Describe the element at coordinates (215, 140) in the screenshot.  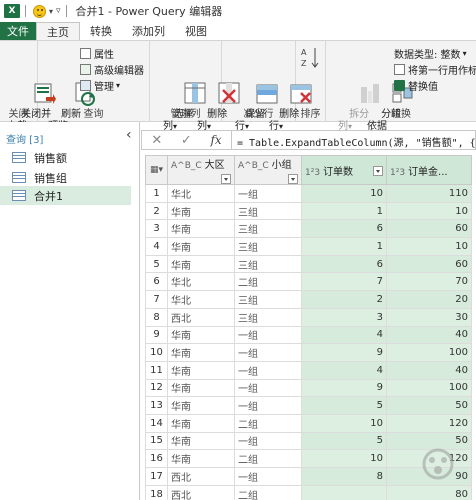
I see `fx-icon: fx` at that location.